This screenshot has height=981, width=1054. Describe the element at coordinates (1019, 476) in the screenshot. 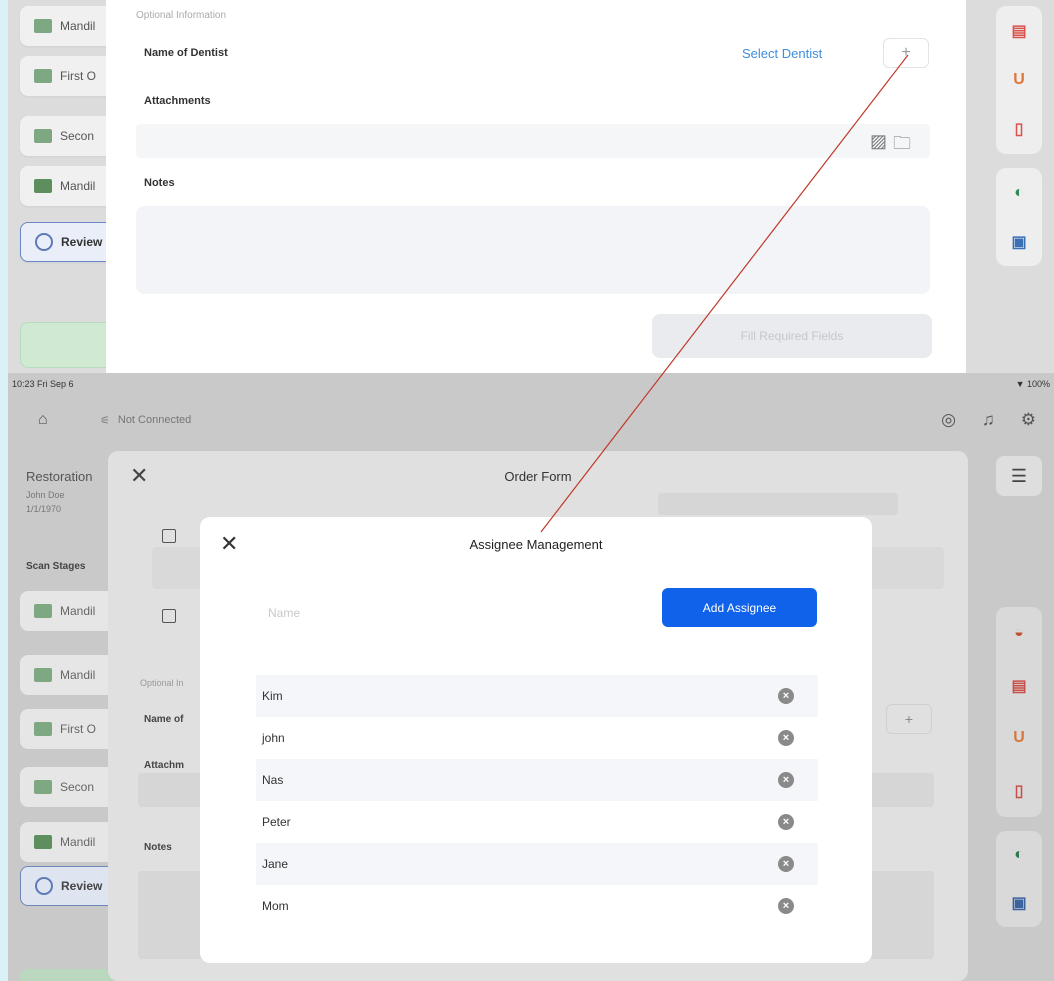

I see `panel-toggle-icon: ☰` at that location.